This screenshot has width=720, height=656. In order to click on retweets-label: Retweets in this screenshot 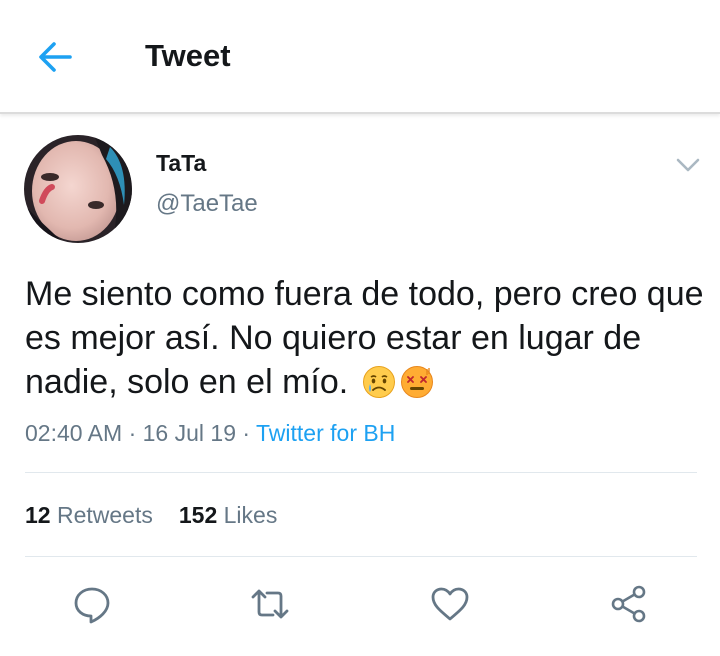, I will do `click(104, 515)`.